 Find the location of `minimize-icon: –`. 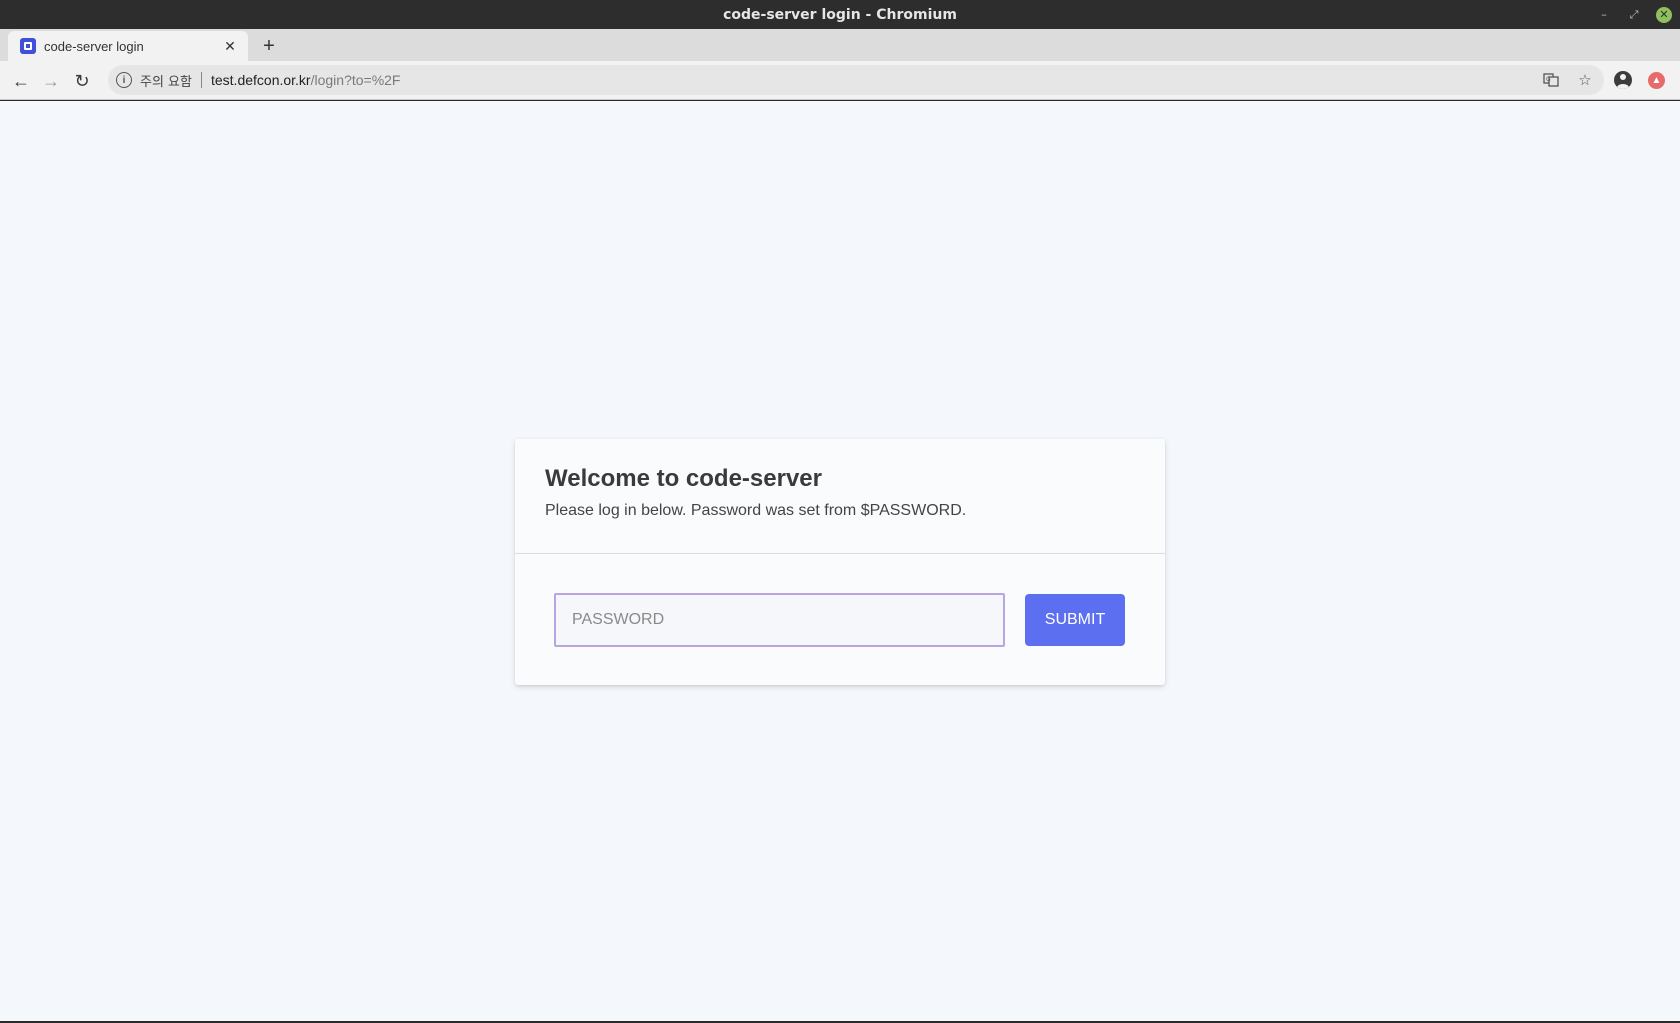

minimize-icon: – is located at coordinates (1604, 15).